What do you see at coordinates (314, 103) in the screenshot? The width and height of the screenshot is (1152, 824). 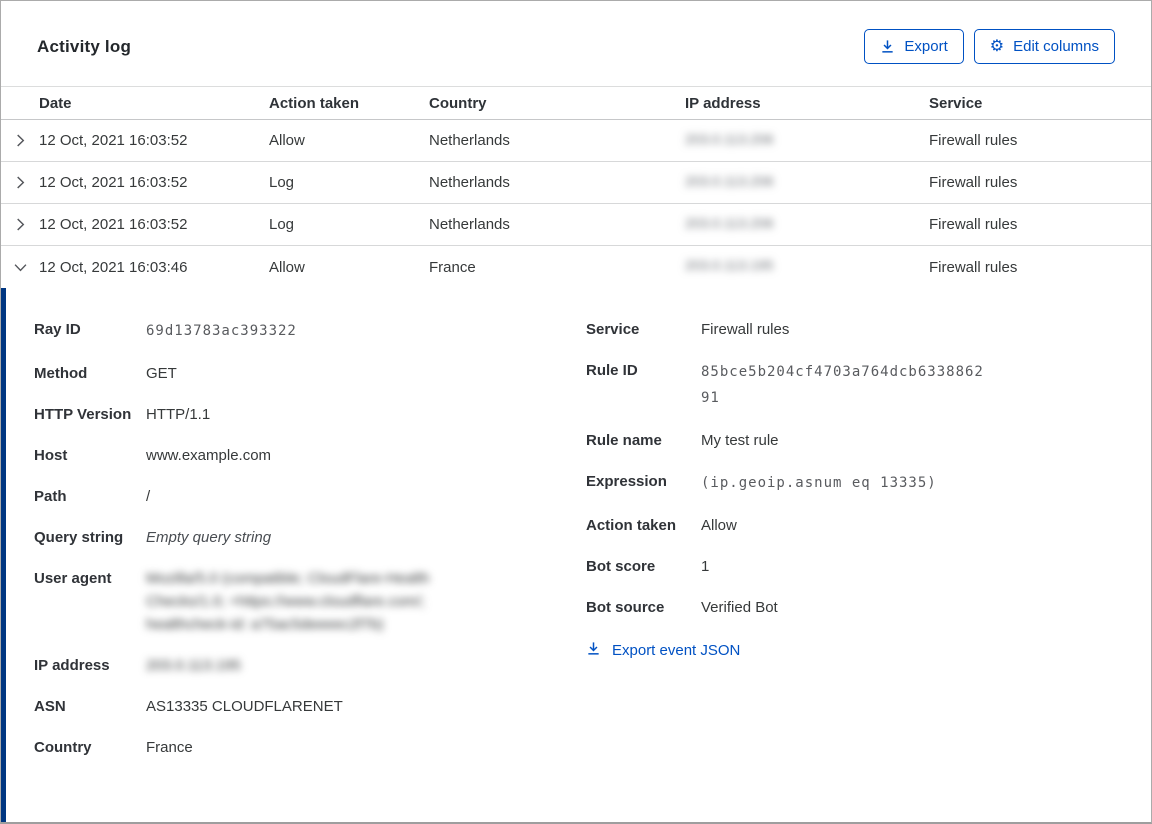 I see `column-header-action-taken: Action taken` at bounding box center [314, 103].